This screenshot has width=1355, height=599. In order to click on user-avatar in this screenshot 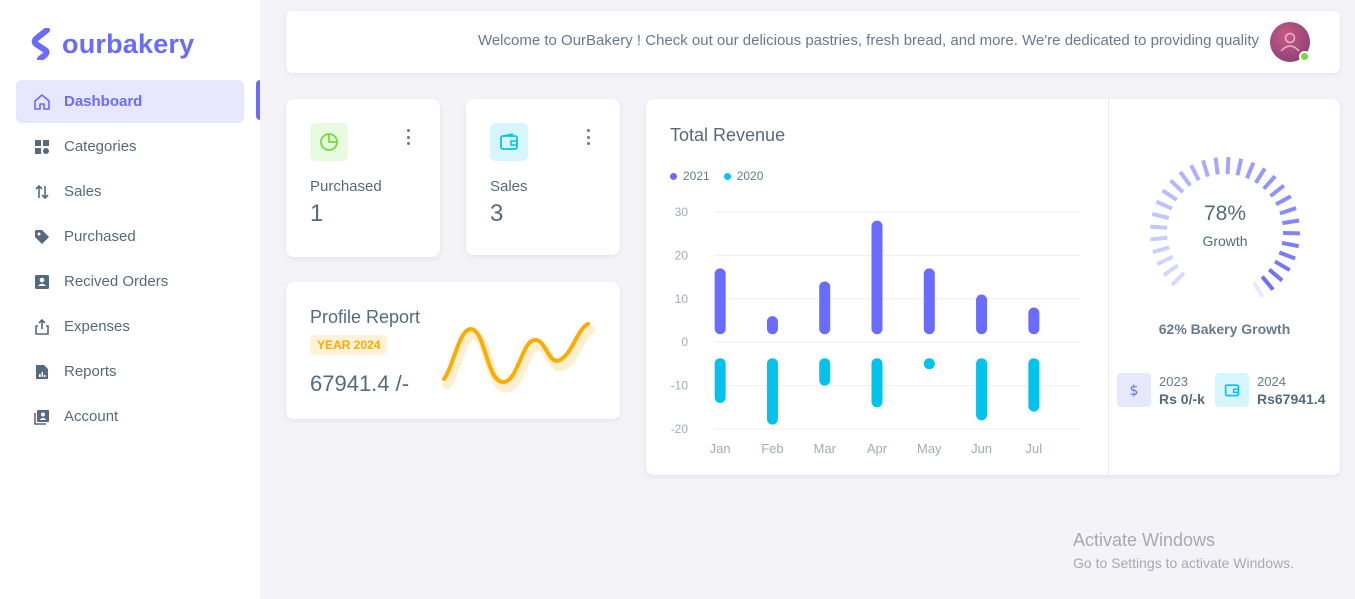, I will do `click(1290, 42)`.